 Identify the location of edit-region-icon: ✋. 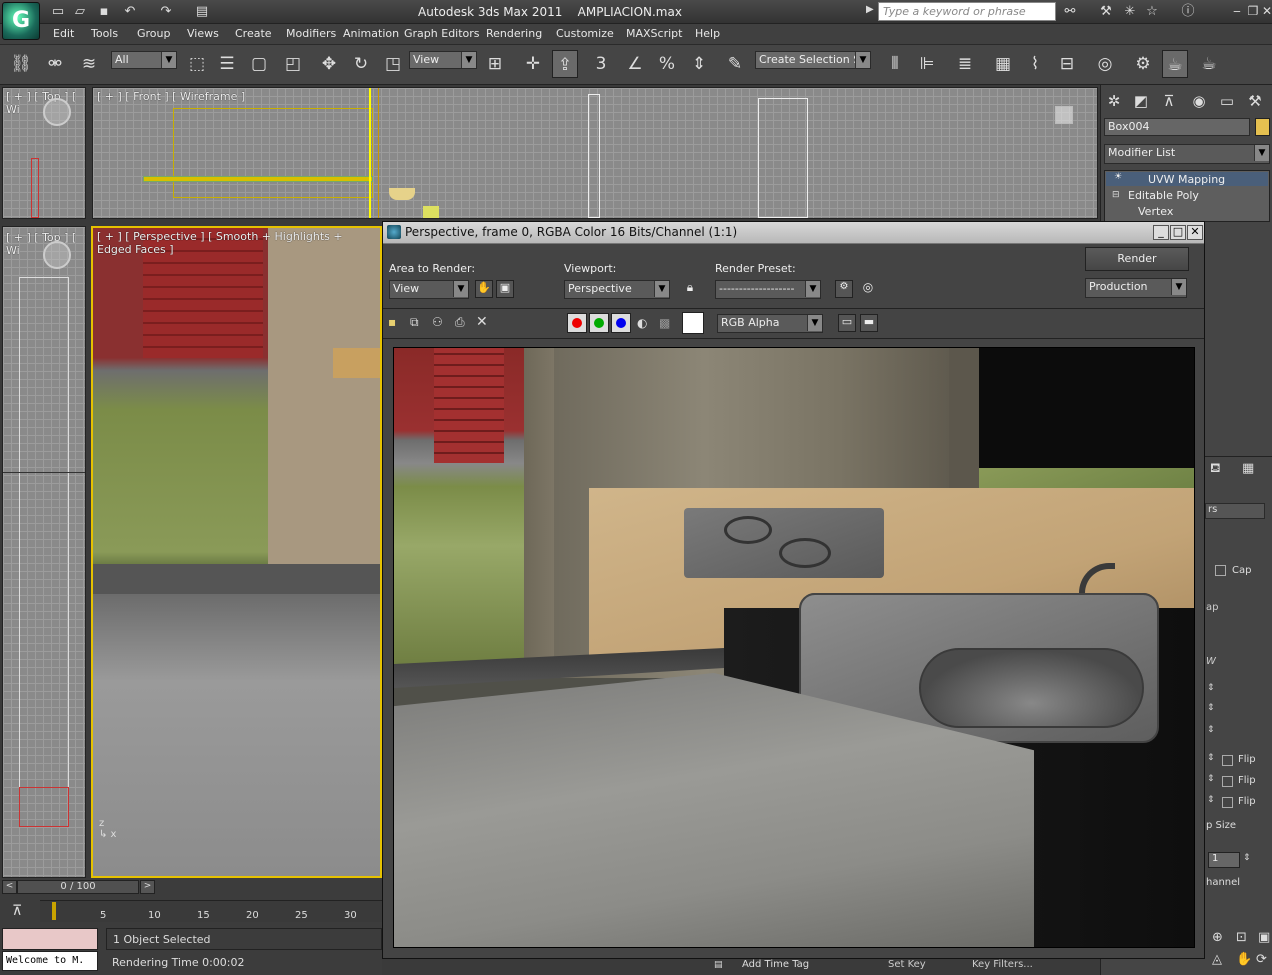
(484, 289).